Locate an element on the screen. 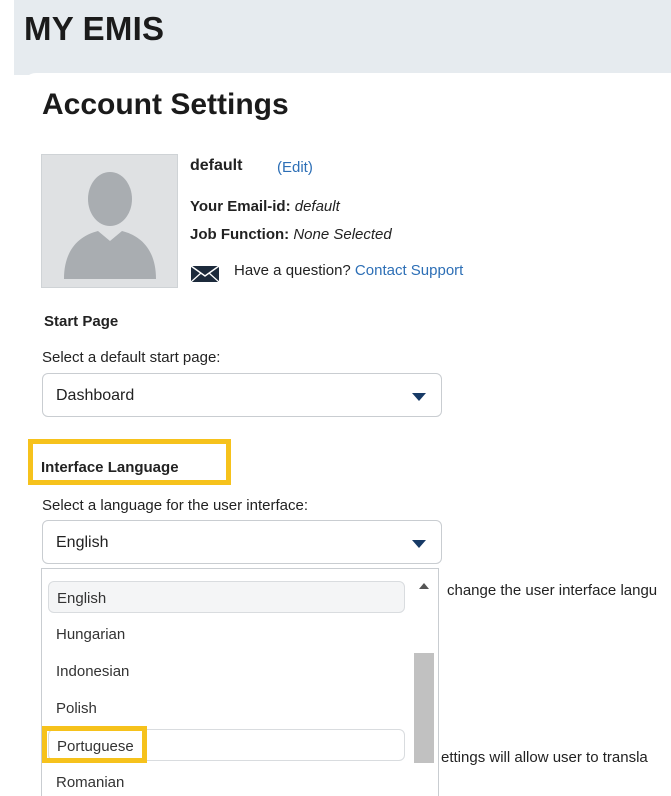  option-label: Hungarian is located at coordinates (91, 634).